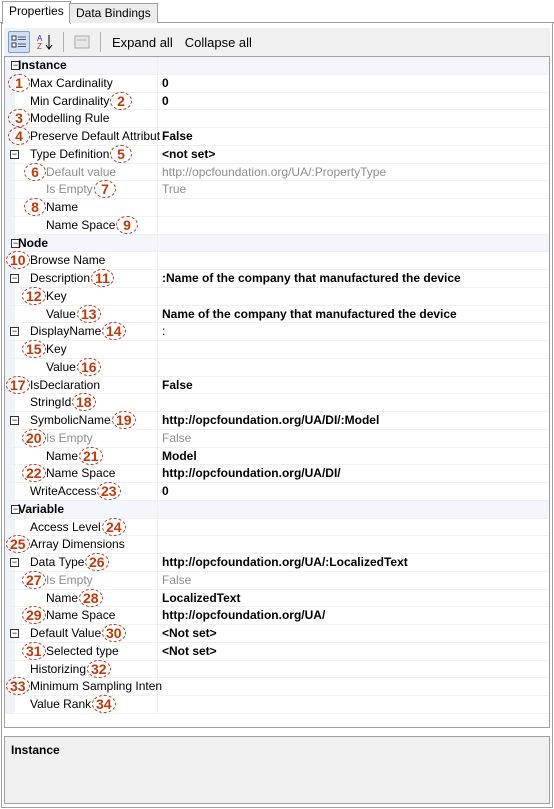 The height and width of the screenshot is (809, 554). I want to click on property-row: Minimum Sampling Inten 33, so click(277, 686).